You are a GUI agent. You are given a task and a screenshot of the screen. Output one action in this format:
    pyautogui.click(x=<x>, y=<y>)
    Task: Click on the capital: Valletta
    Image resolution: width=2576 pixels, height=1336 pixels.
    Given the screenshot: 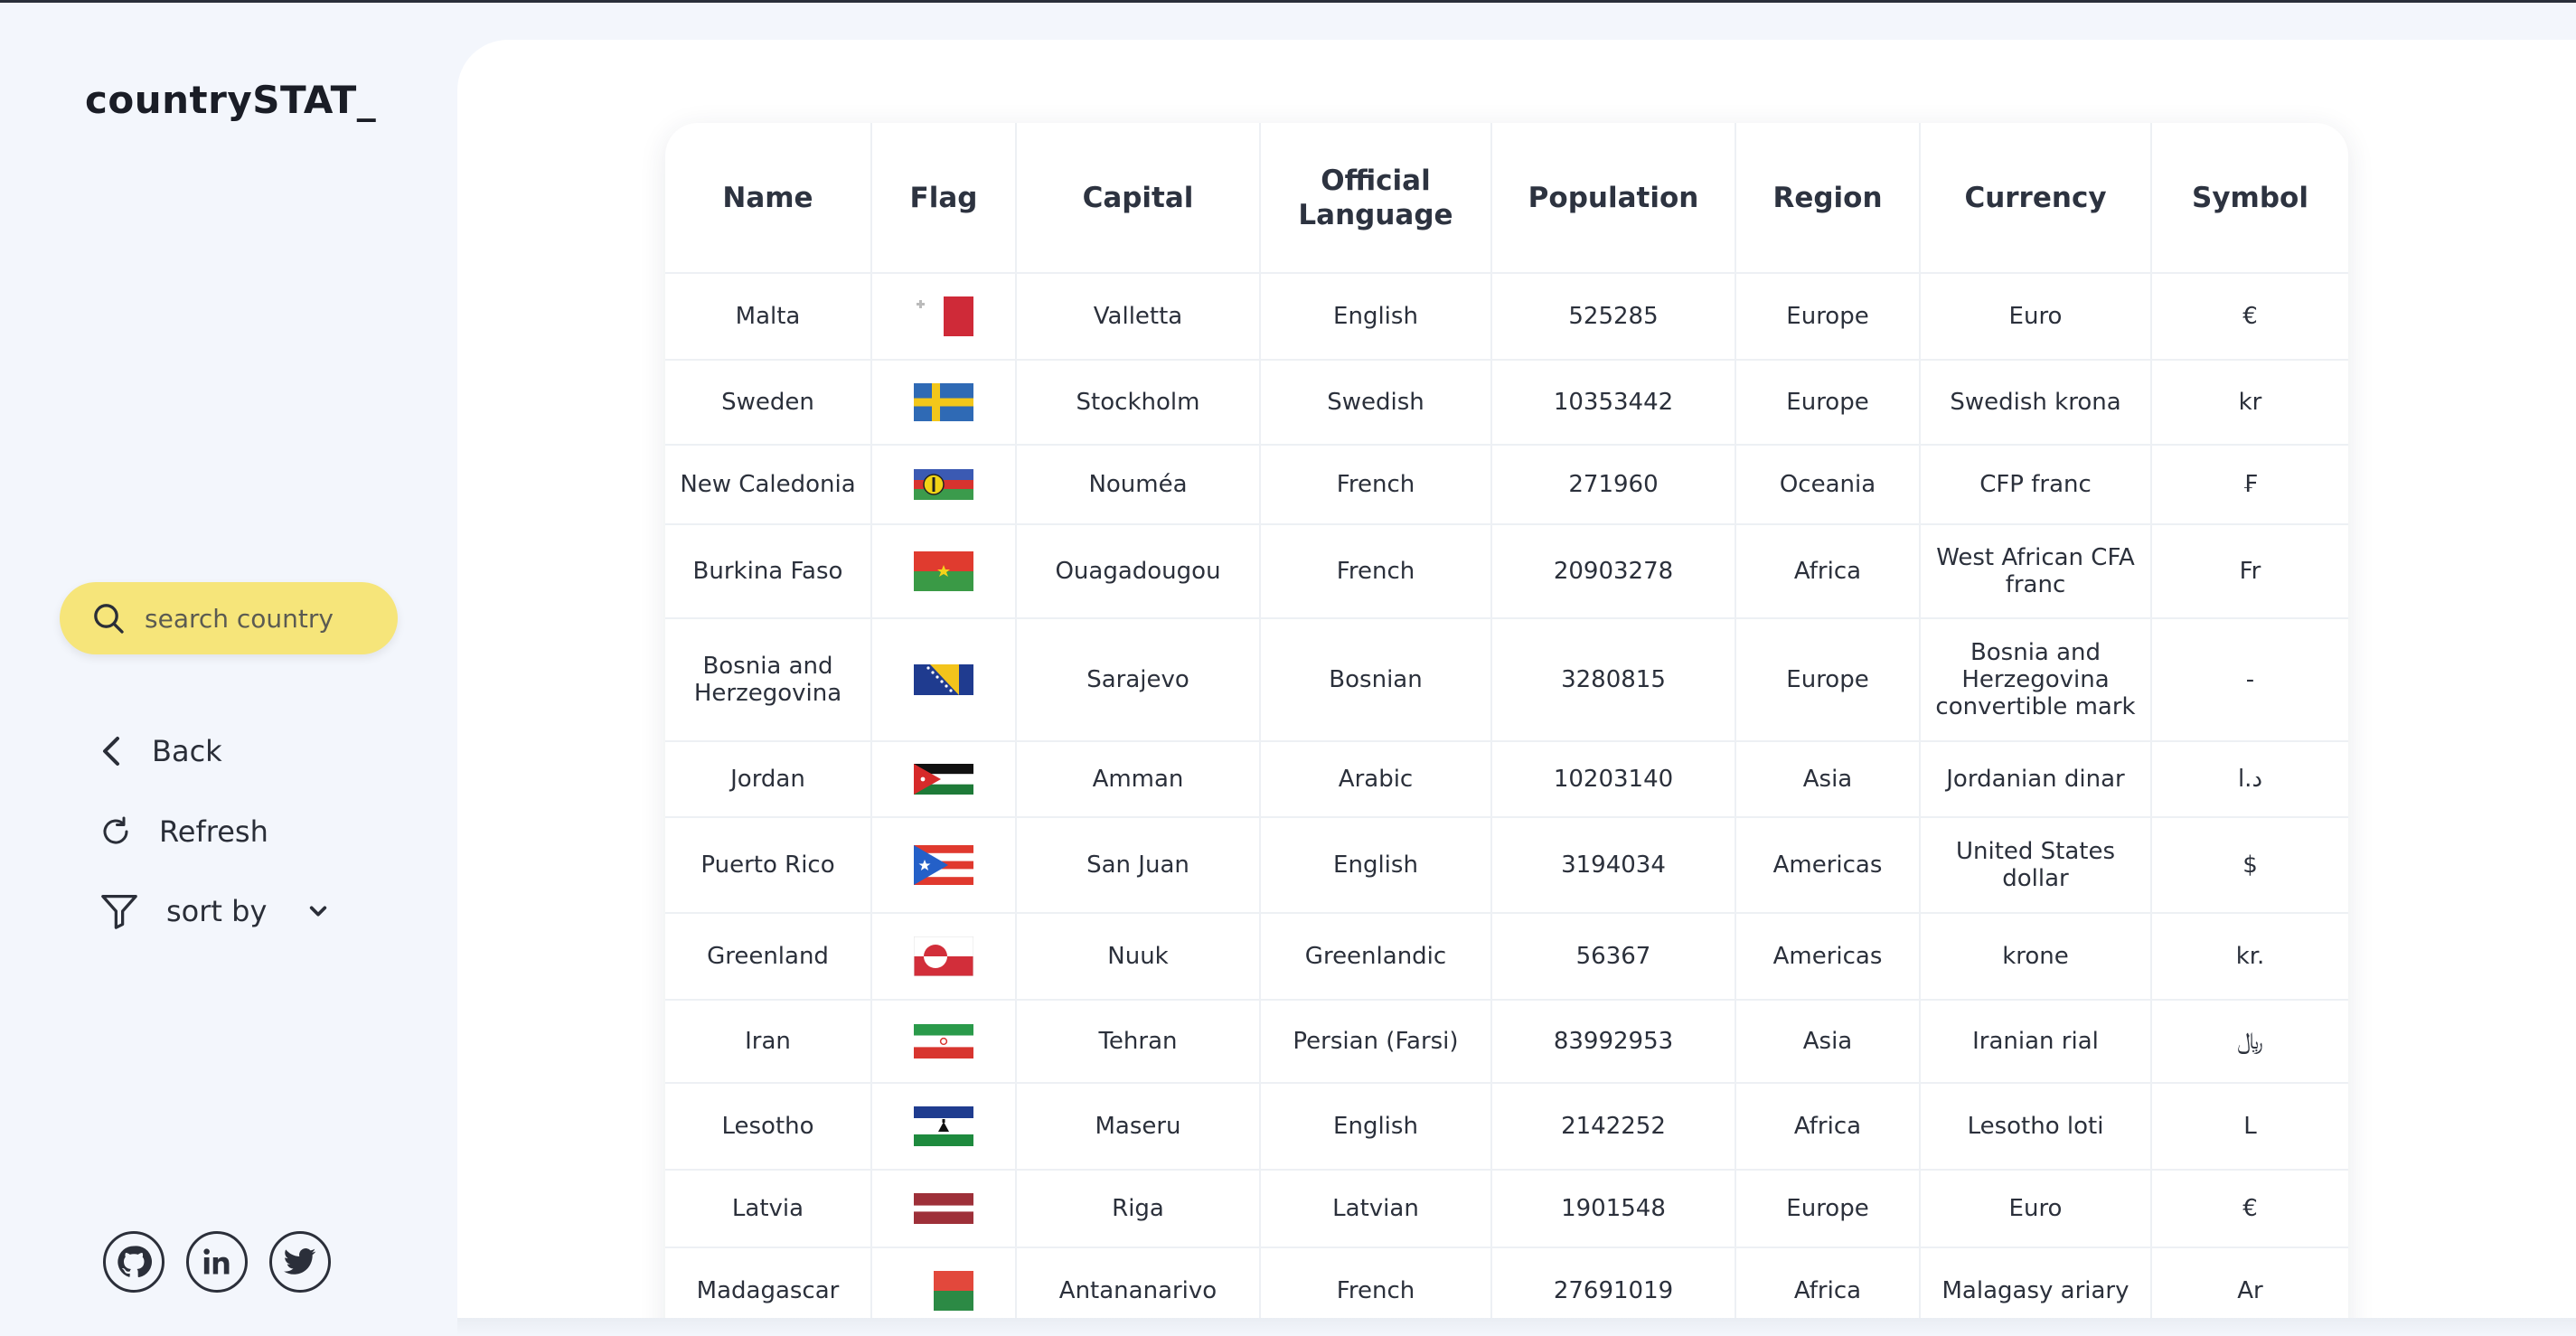 What is the action you would take?
    pyautogui.click(x=1139, y=317)
    